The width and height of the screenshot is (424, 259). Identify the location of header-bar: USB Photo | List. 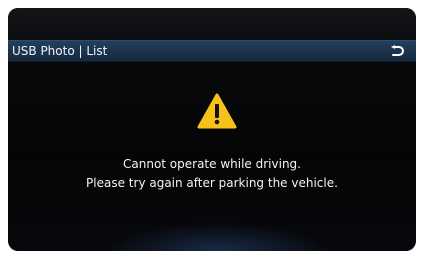
(212, 51).